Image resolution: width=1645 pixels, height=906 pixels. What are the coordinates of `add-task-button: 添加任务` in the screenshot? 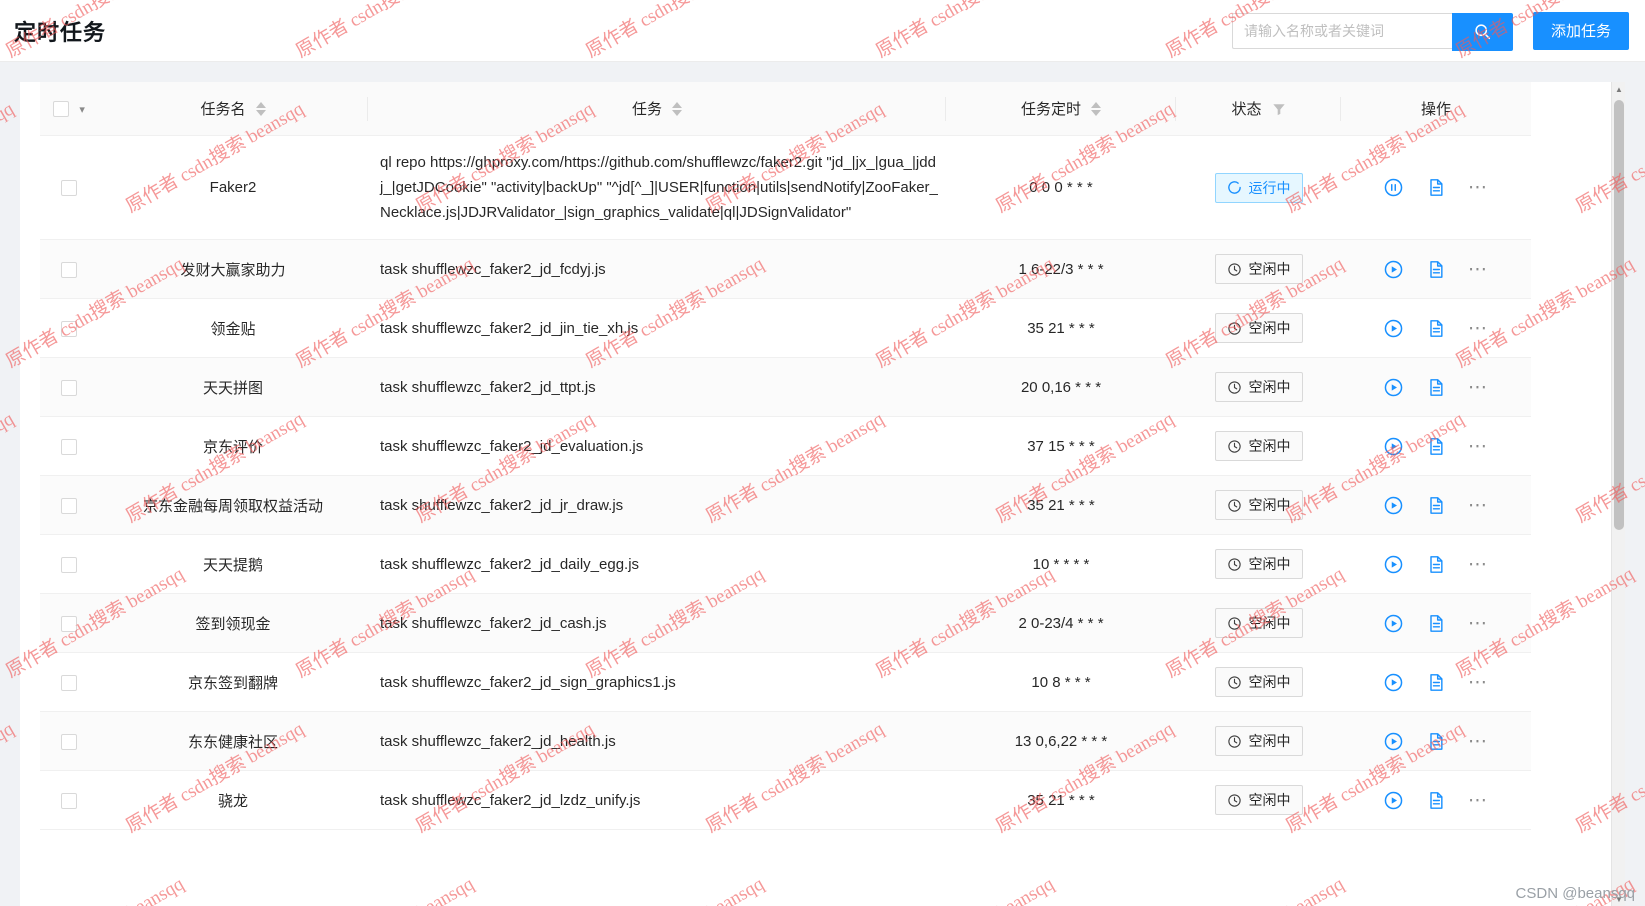 It's located at (1580, 30).